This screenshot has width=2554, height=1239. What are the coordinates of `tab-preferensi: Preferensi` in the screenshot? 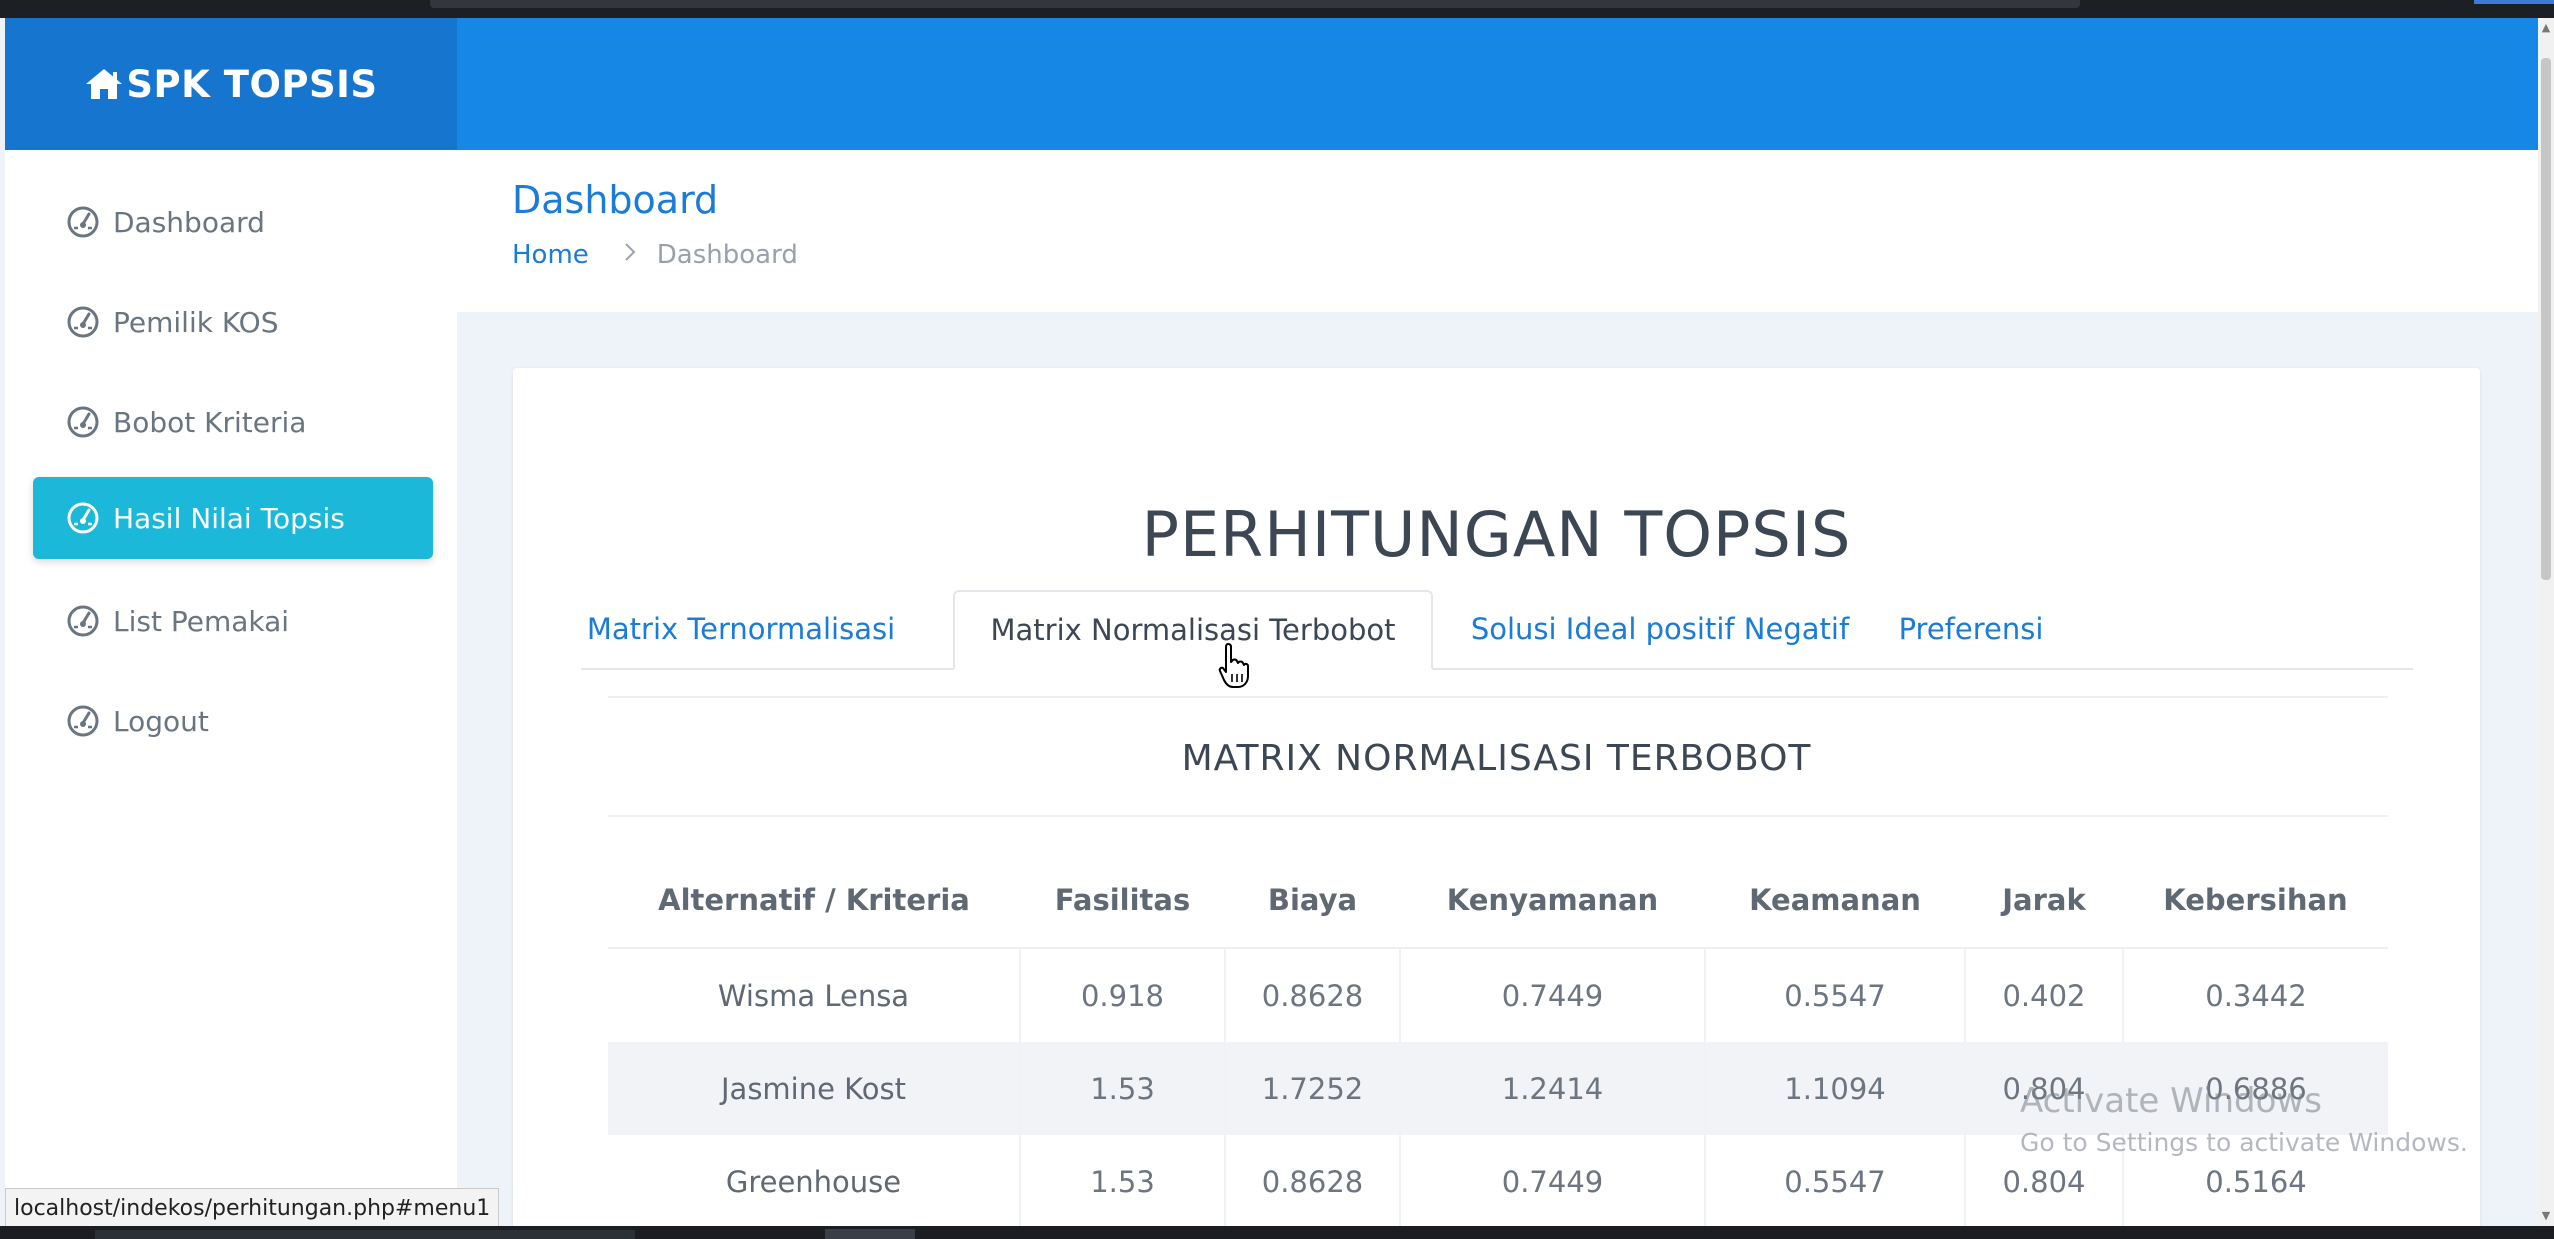 It's located at (1971, 629).